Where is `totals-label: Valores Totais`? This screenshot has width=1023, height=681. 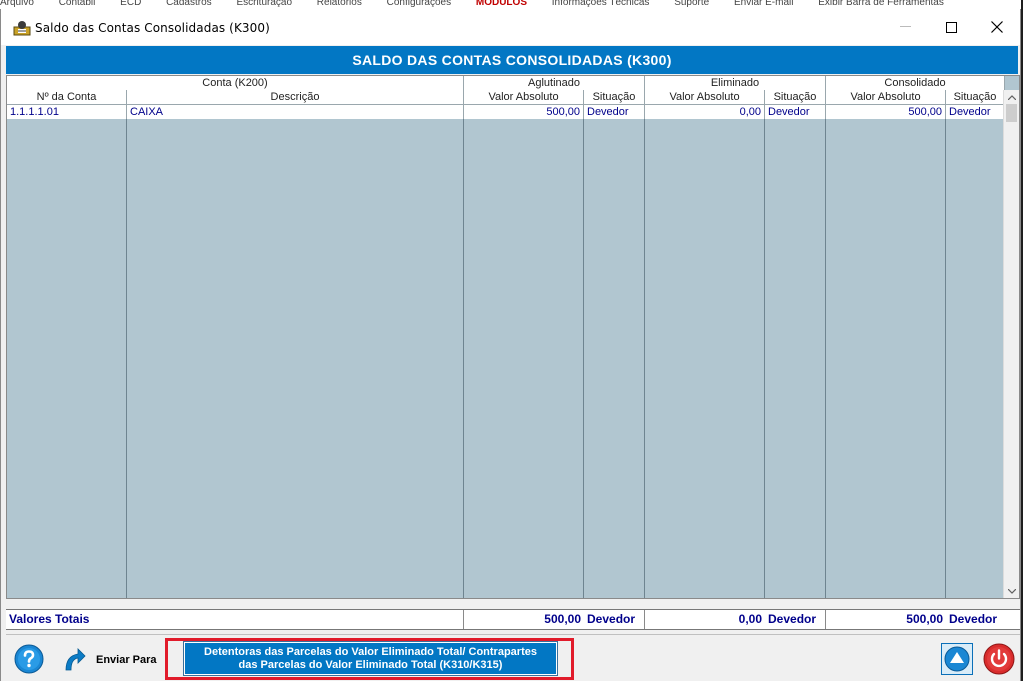
totals-label: Valores Totais is located at coordinates (49, 619).